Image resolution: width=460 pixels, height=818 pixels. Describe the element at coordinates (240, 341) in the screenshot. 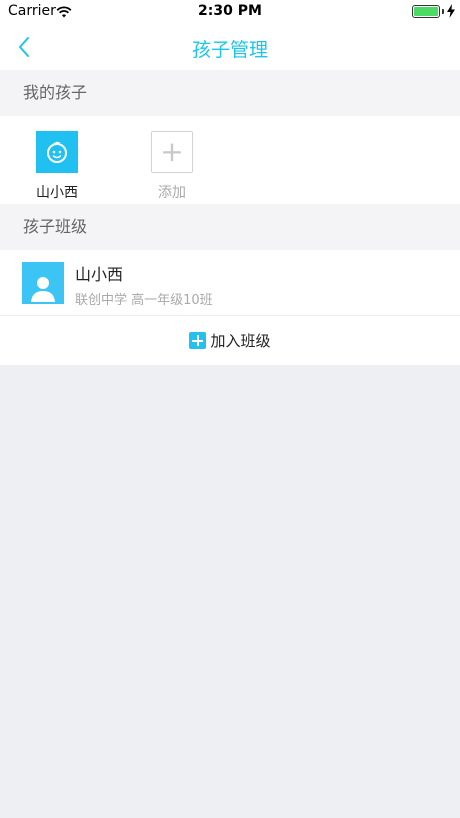

I see `join-class-label: 加入班级` at that location.